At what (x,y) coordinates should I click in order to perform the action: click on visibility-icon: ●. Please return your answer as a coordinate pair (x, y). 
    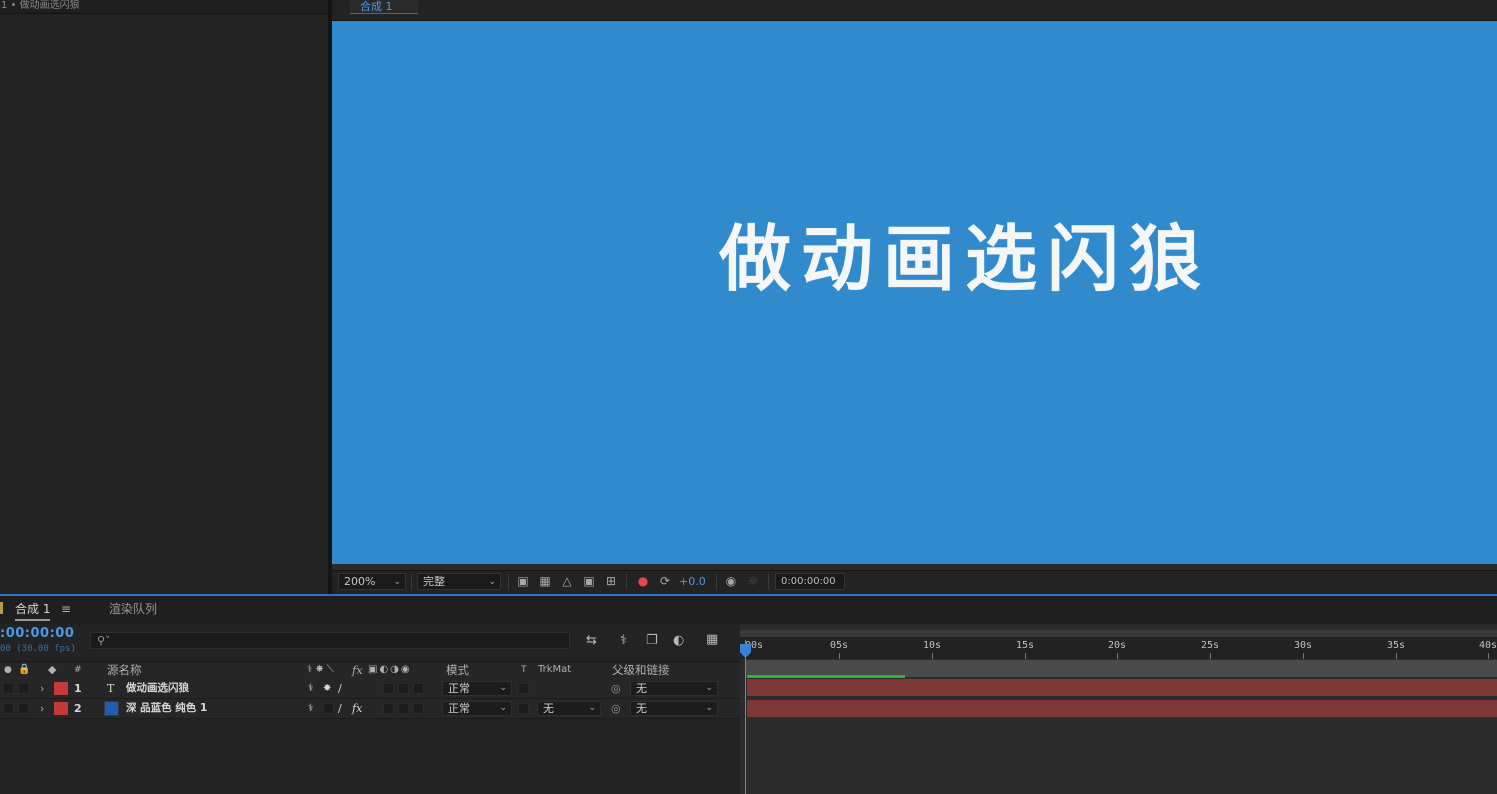
    Looking at the image, I should click on (8, 670).